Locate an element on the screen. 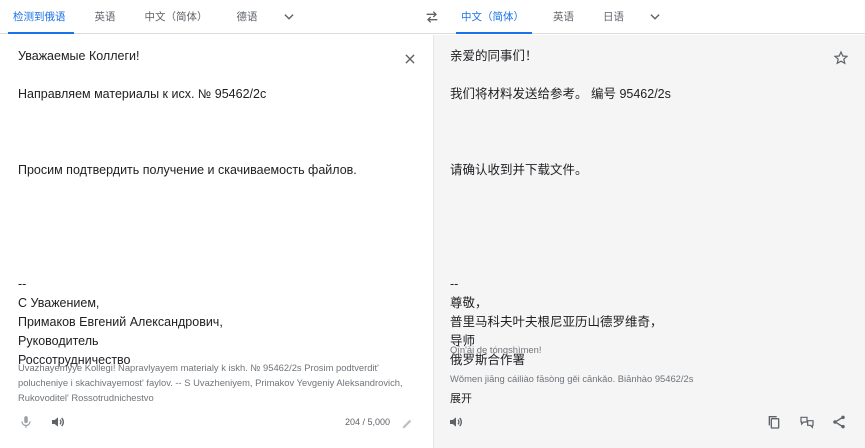 The image size is (865, 448). swap-languages-button is located at coordinates (432, 17).